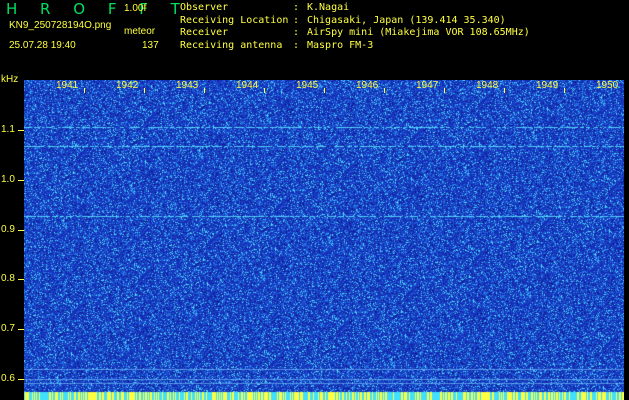  Describe the element at coordinates (234, 20) in the screenshot. I see `metadata-key: Receiving Location` at that location.